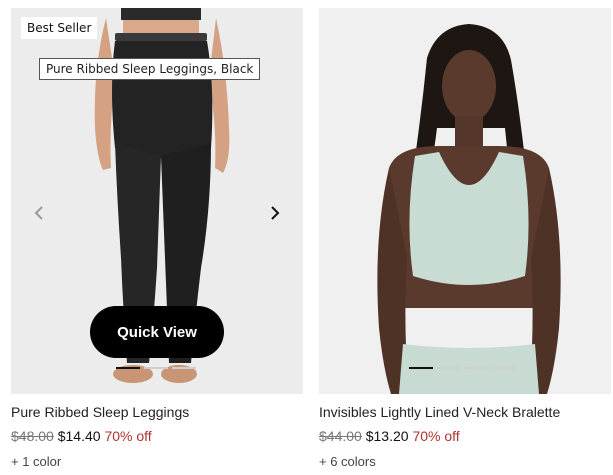 The image size is (613, 475). Describe the element at coordinates (79, 436) in the screenshot. I see `sale-price: $14.40` at that location.